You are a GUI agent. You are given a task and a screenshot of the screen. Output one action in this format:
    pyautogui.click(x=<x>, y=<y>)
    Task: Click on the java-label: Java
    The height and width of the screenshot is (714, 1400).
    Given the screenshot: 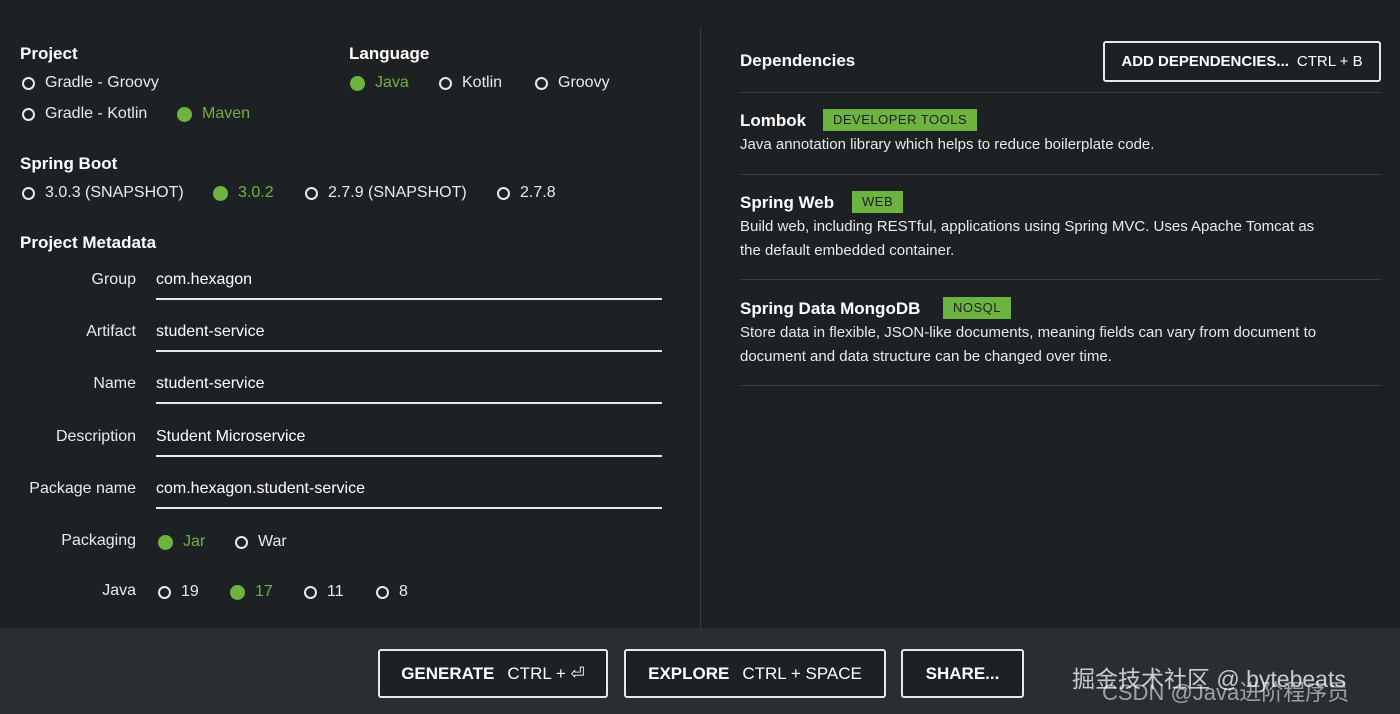 What is the action you would take?
    pyautogui.click(x=119, y=590)
    